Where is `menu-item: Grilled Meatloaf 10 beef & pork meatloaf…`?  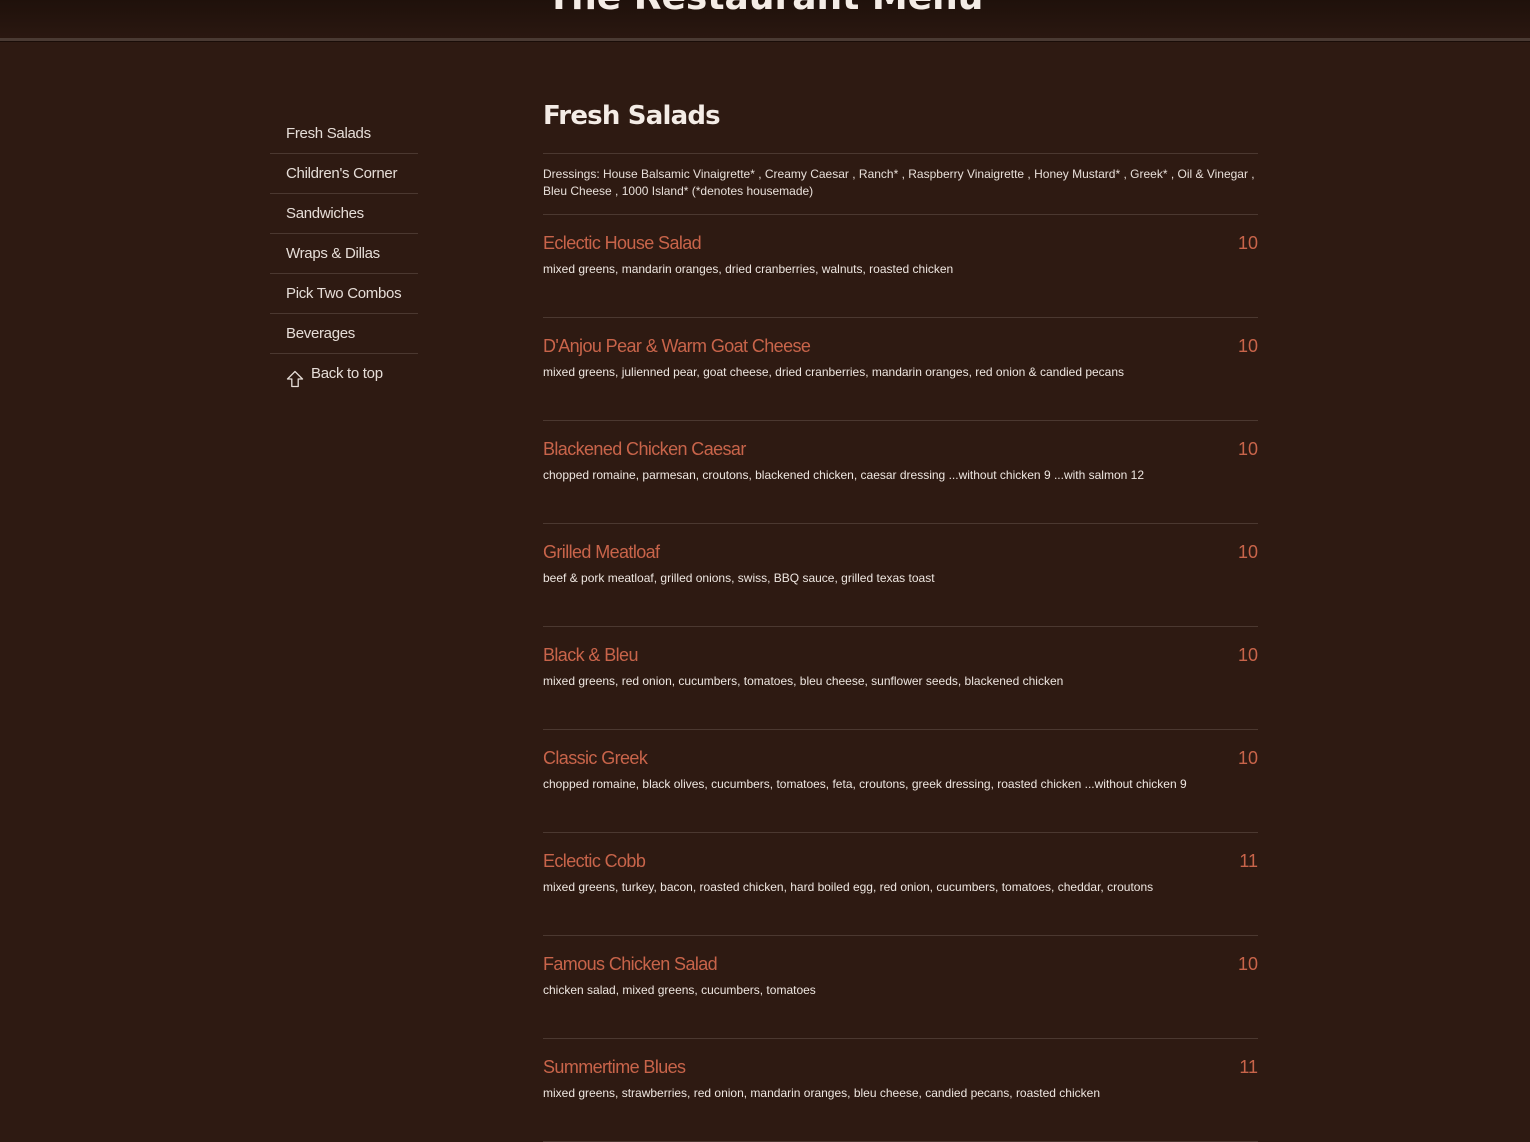
menu-item: Grilled Meatloaf 10 beef & pork meatloaf… is located at coordinates (900, 575).